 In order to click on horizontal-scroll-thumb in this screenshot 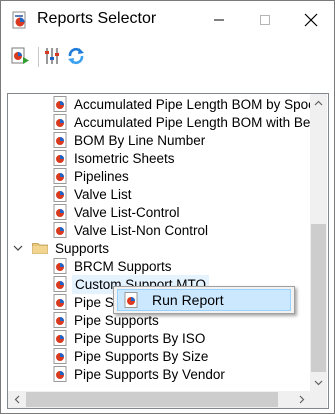, I will do `click(152, 399)`.